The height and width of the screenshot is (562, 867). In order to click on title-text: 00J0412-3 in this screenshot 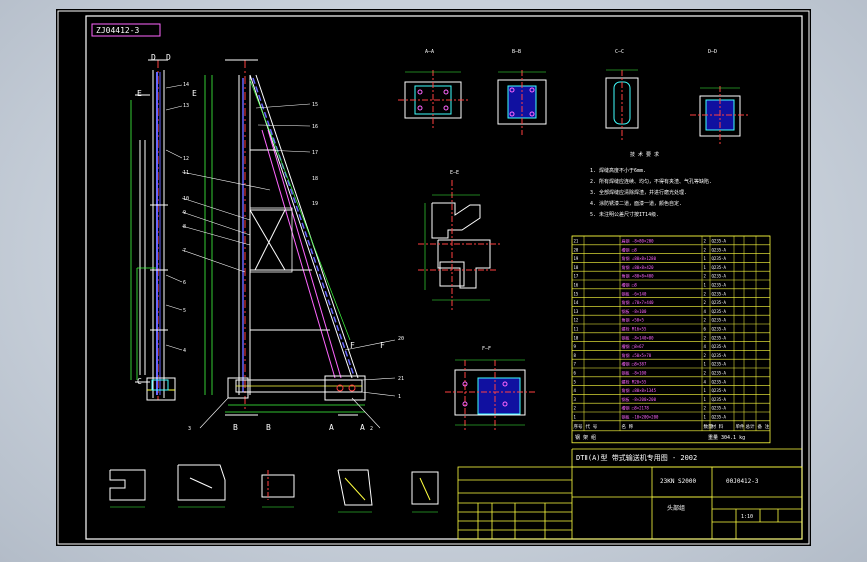, I will do `click(742, 481)`.